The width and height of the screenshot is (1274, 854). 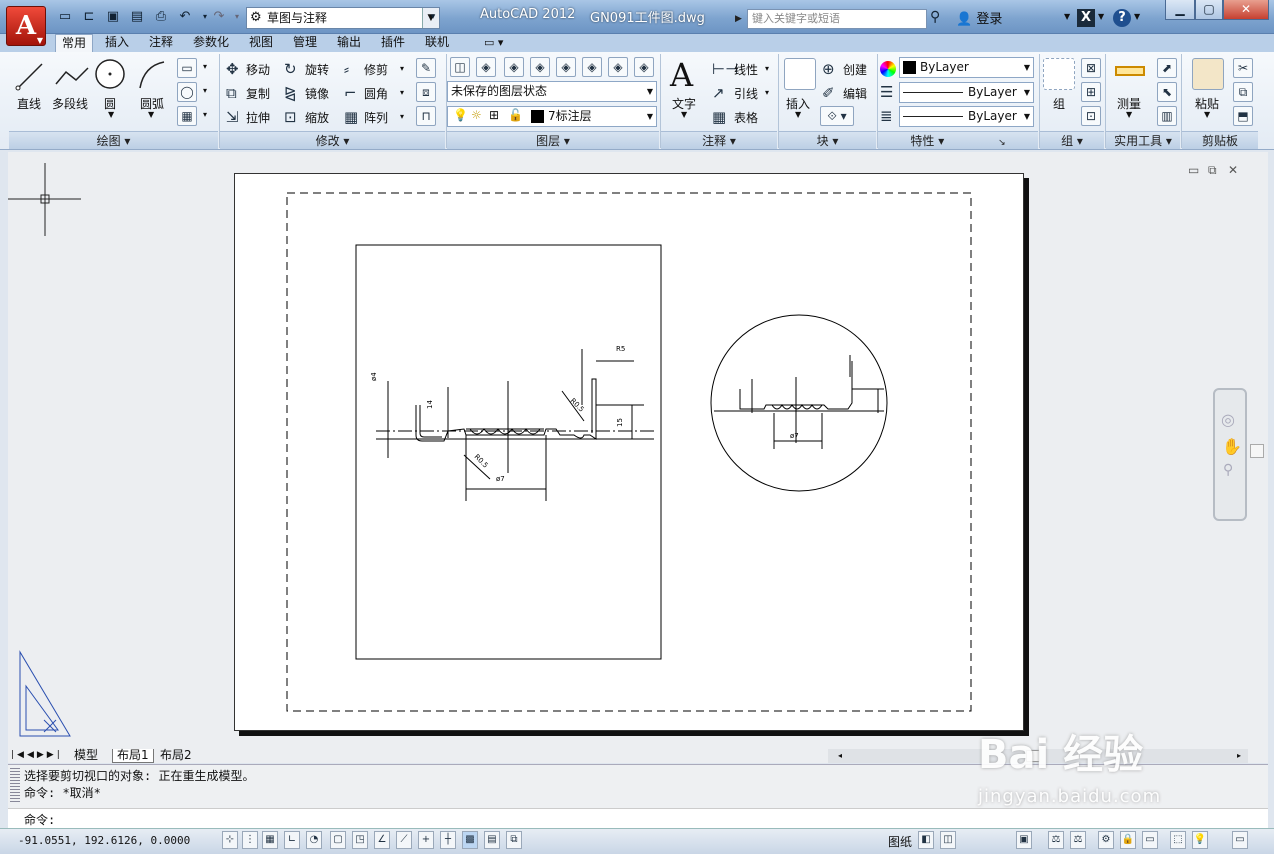 What do you see at coordinates (351, 117) in the screenshot?
I see `array-icon: ▦` at bounding box center [351, 117].